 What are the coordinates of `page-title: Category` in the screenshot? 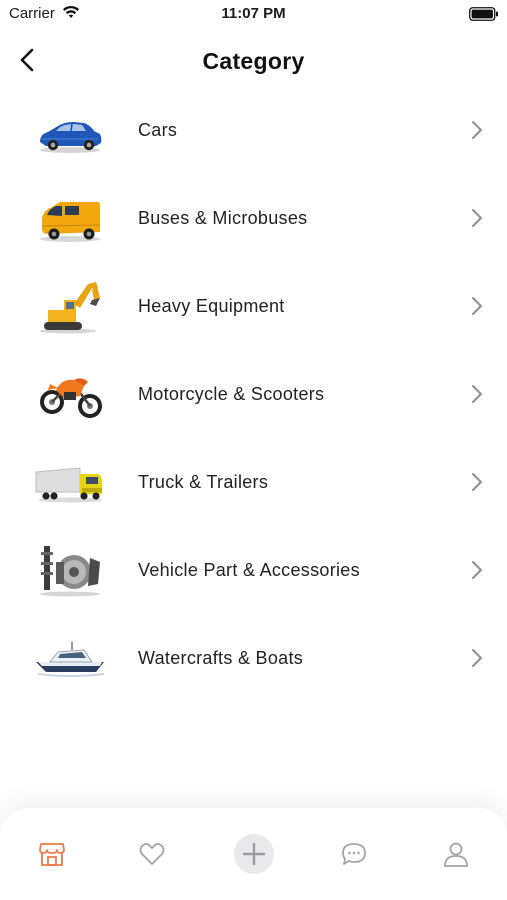 It's located at (253, 61).